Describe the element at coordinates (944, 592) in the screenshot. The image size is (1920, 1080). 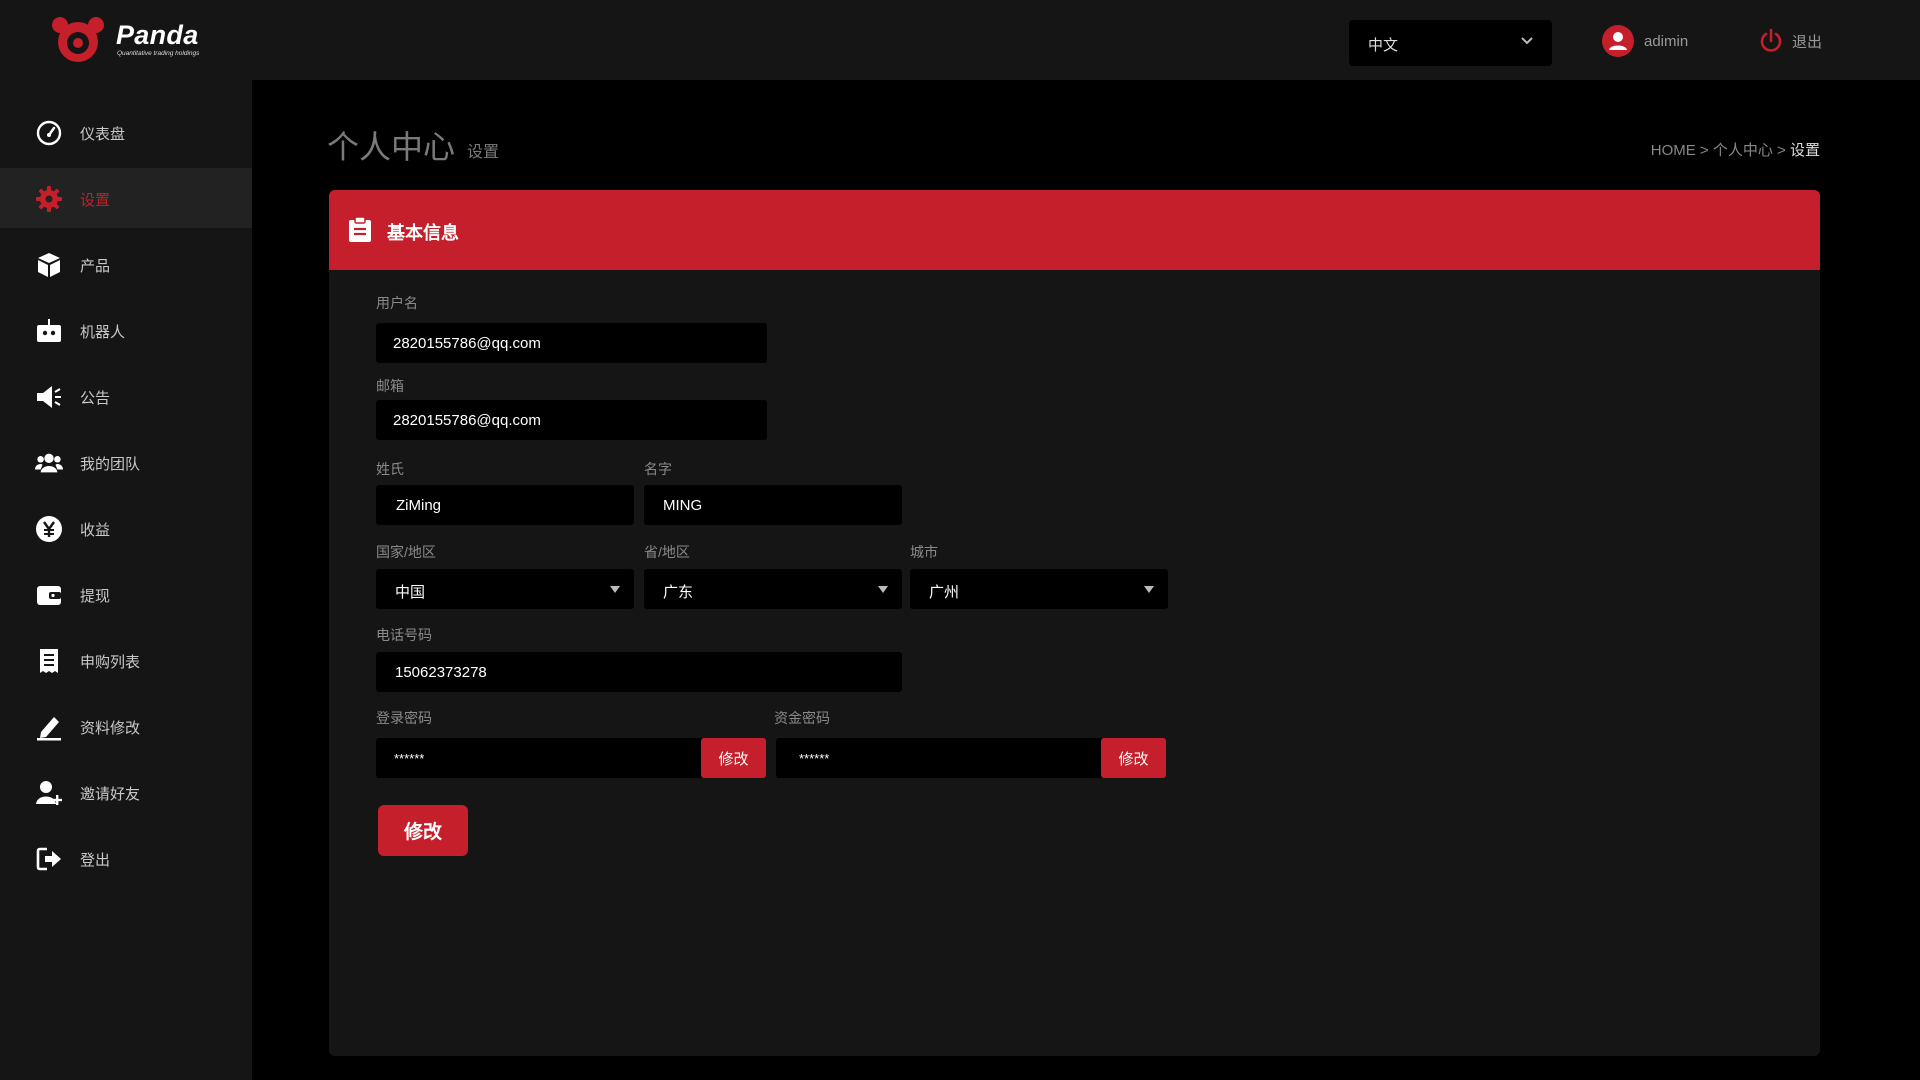
I see `city-value: 广州` at that location.